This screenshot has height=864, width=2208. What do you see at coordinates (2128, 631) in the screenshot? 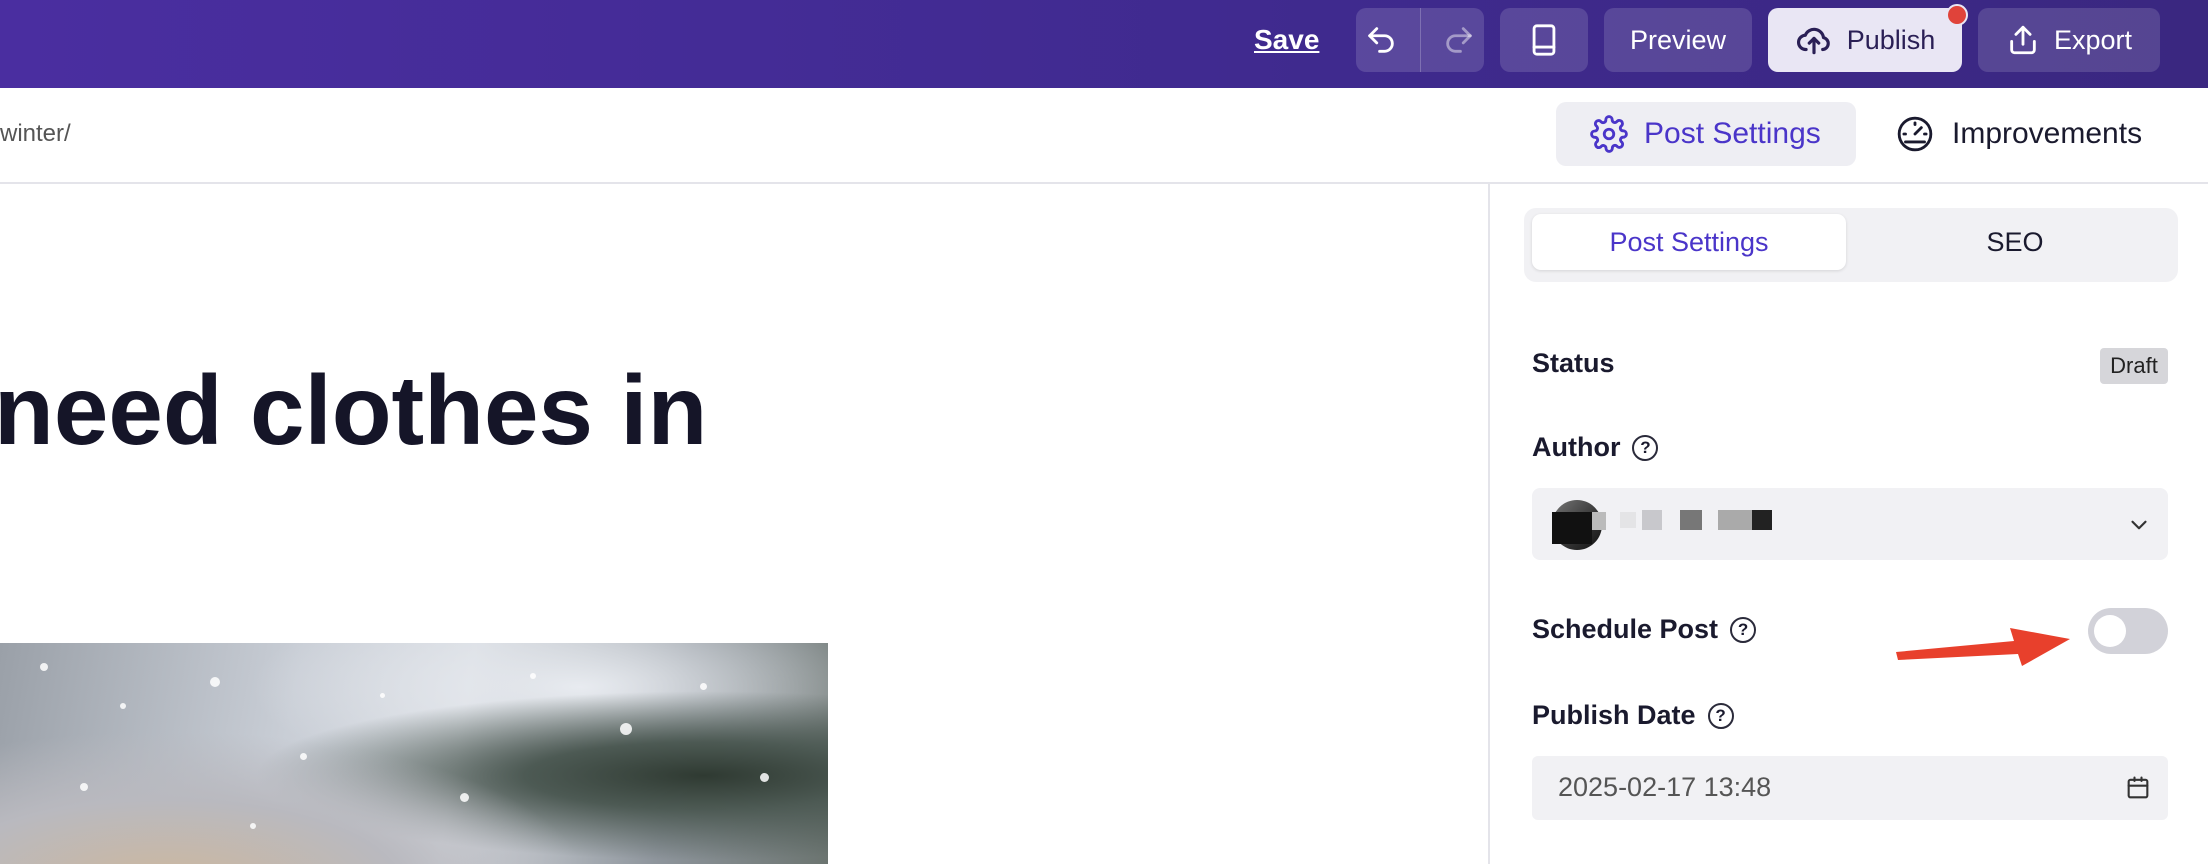
I see `schedule-post-toggle` at bounding box center [2128, 631].